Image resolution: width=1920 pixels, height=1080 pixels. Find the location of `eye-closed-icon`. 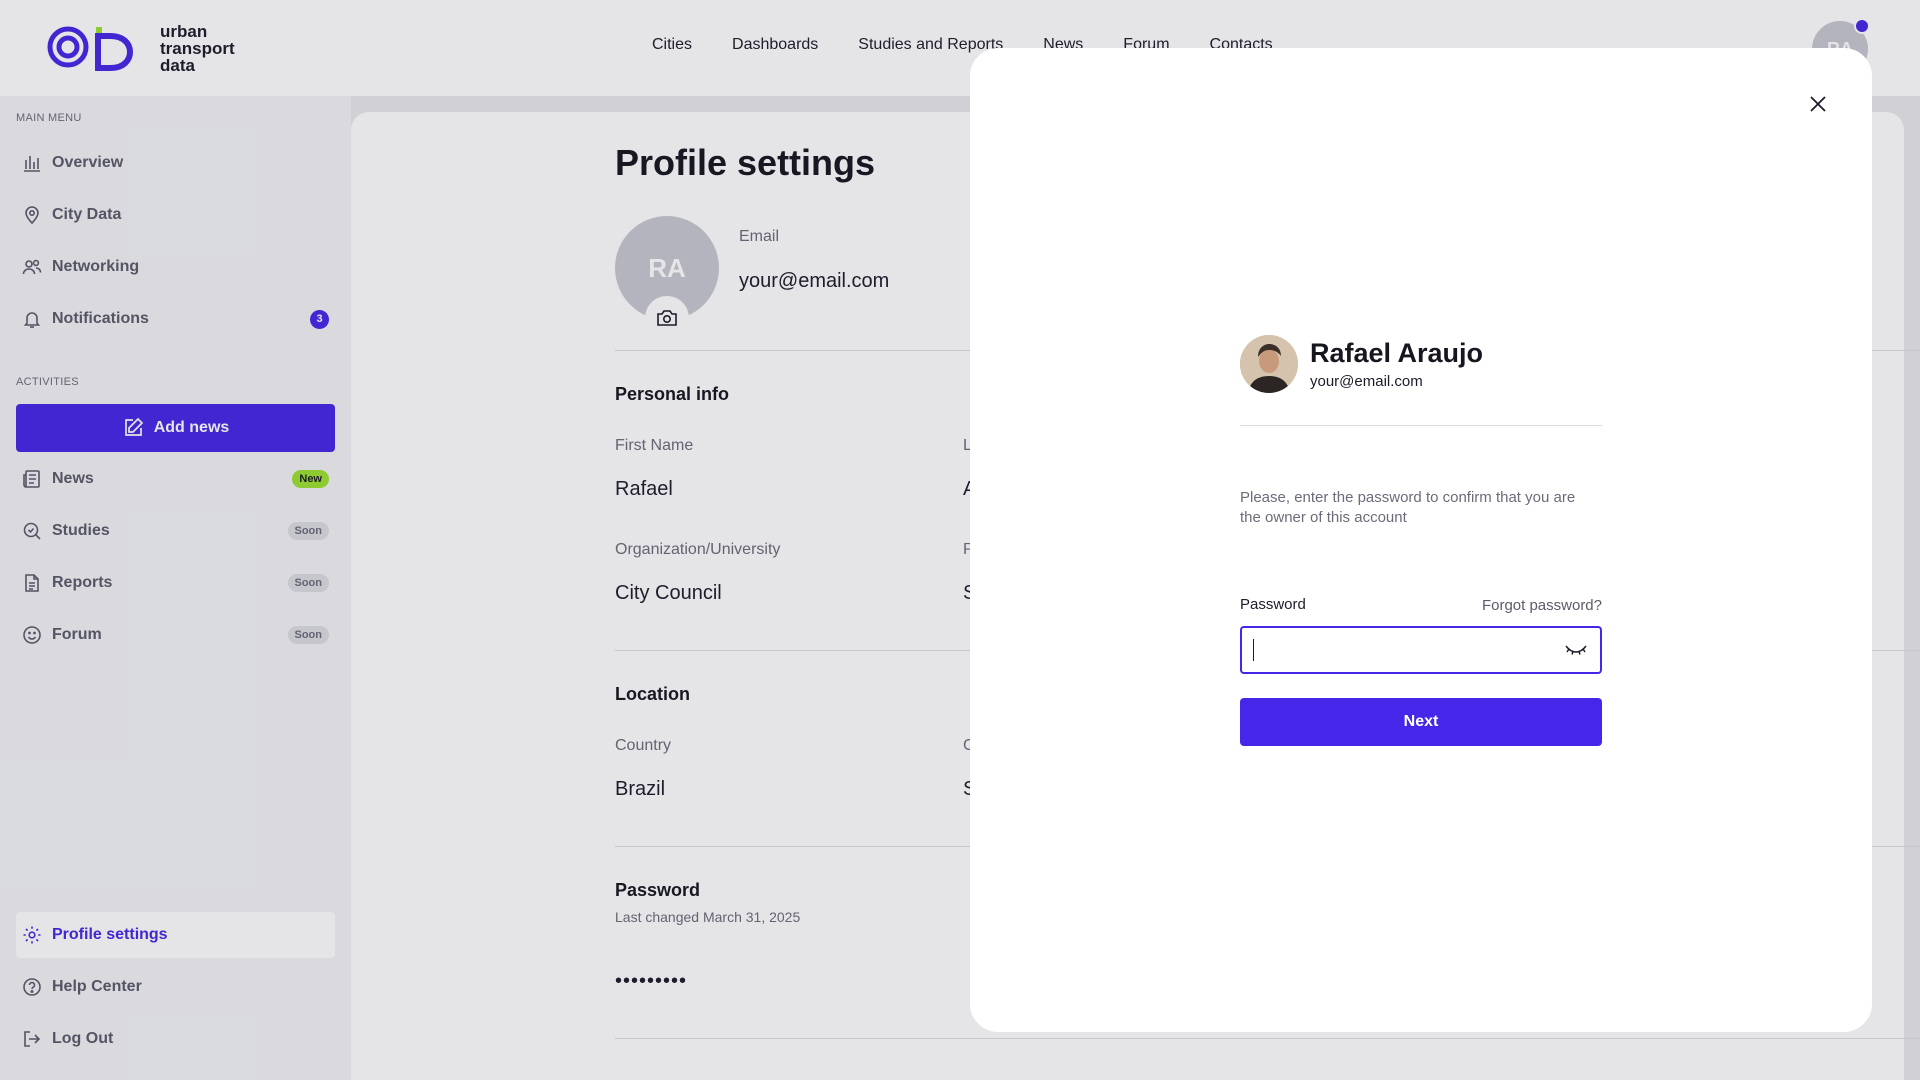

eye-closed-icon is located at coordinates (1576, 650).